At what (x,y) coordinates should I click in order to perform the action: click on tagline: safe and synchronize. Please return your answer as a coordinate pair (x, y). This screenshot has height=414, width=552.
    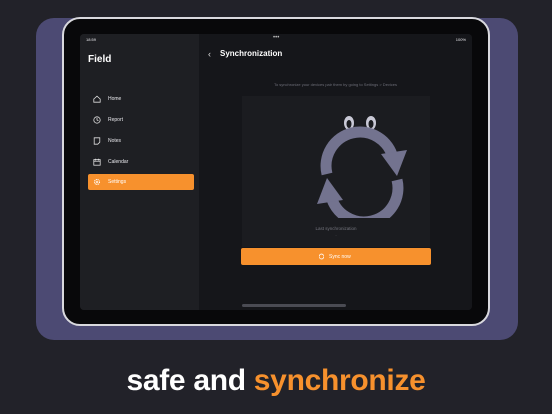
    Looking at the image, I should click on (276, 381).